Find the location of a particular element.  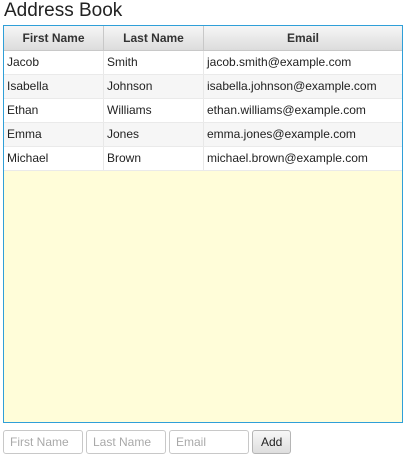

add-contact-form: Add is located at coordinates (147, 442).